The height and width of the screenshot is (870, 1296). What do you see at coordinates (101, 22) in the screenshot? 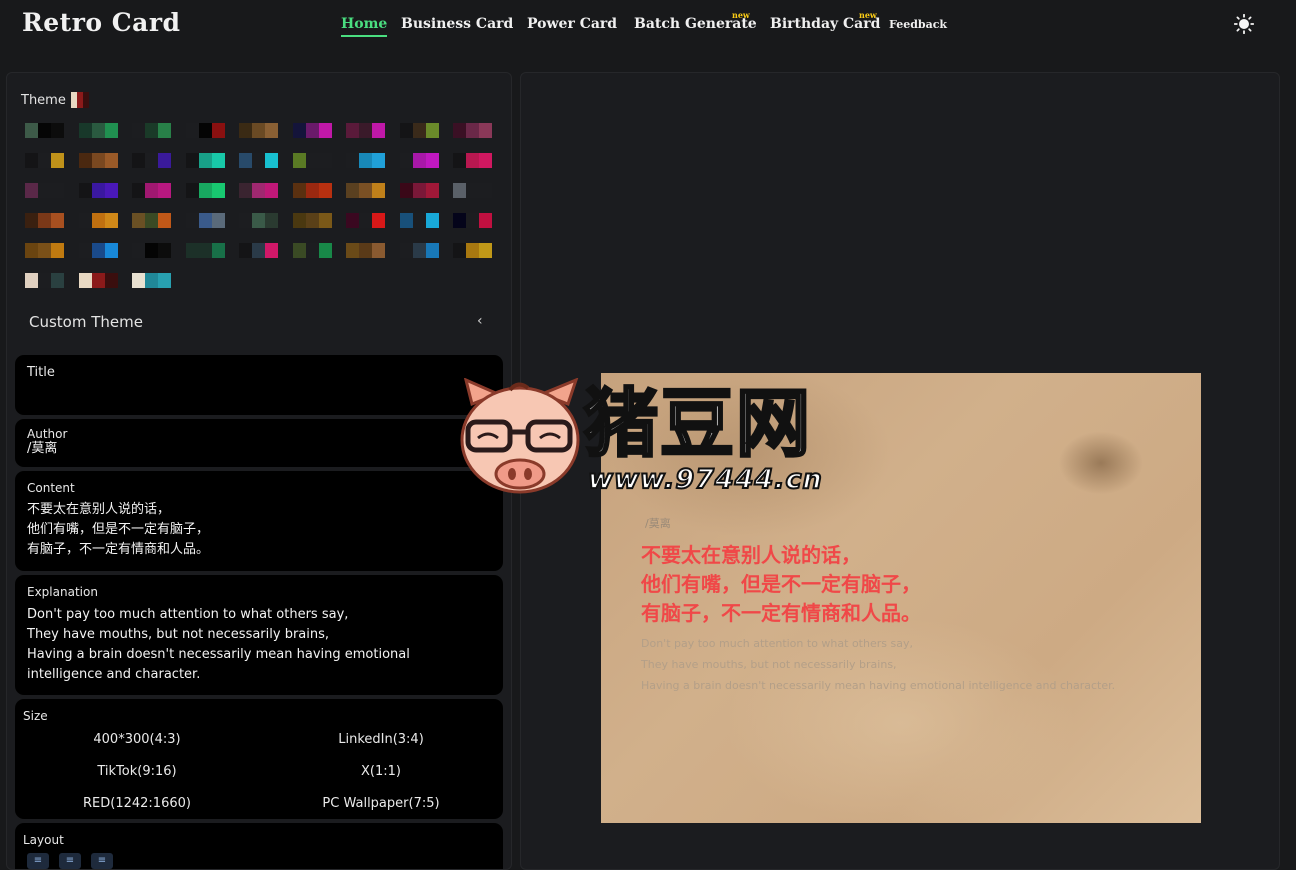
I see `app-logo: Retro Card` at bounding box center [101, 22].